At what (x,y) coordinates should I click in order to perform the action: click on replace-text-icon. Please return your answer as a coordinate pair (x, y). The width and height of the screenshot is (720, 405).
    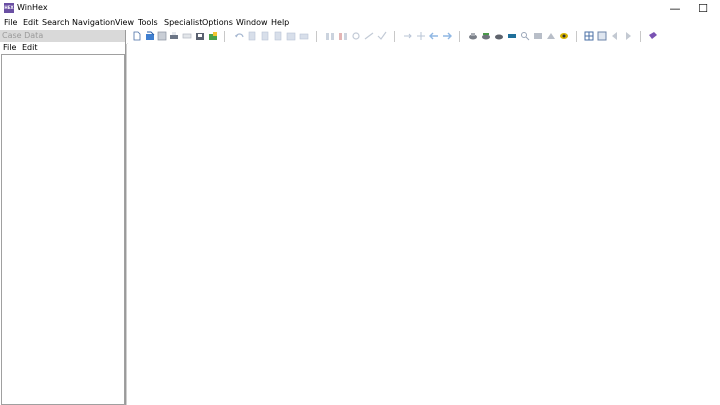
    Looking at the image, I should click on (356, 36).